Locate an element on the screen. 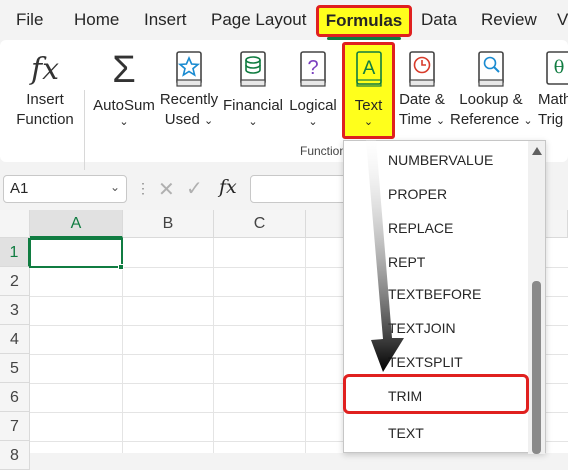  question-book-icon: ? is located at coordinates (313, 69).